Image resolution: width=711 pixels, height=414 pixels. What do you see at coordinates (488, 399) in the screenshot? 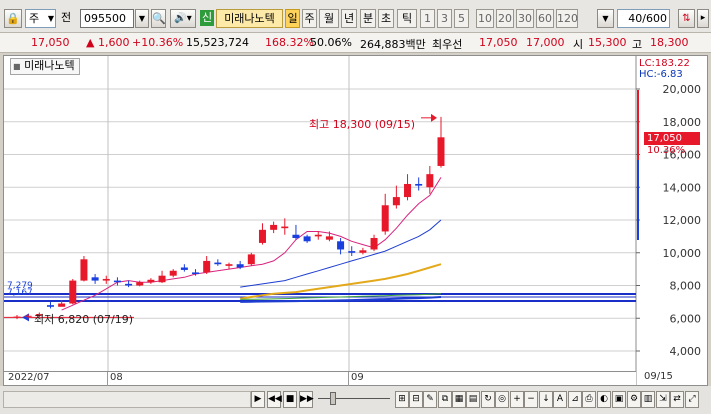
I see `refresh-icon: ↻` at bounding box center [488, 399].